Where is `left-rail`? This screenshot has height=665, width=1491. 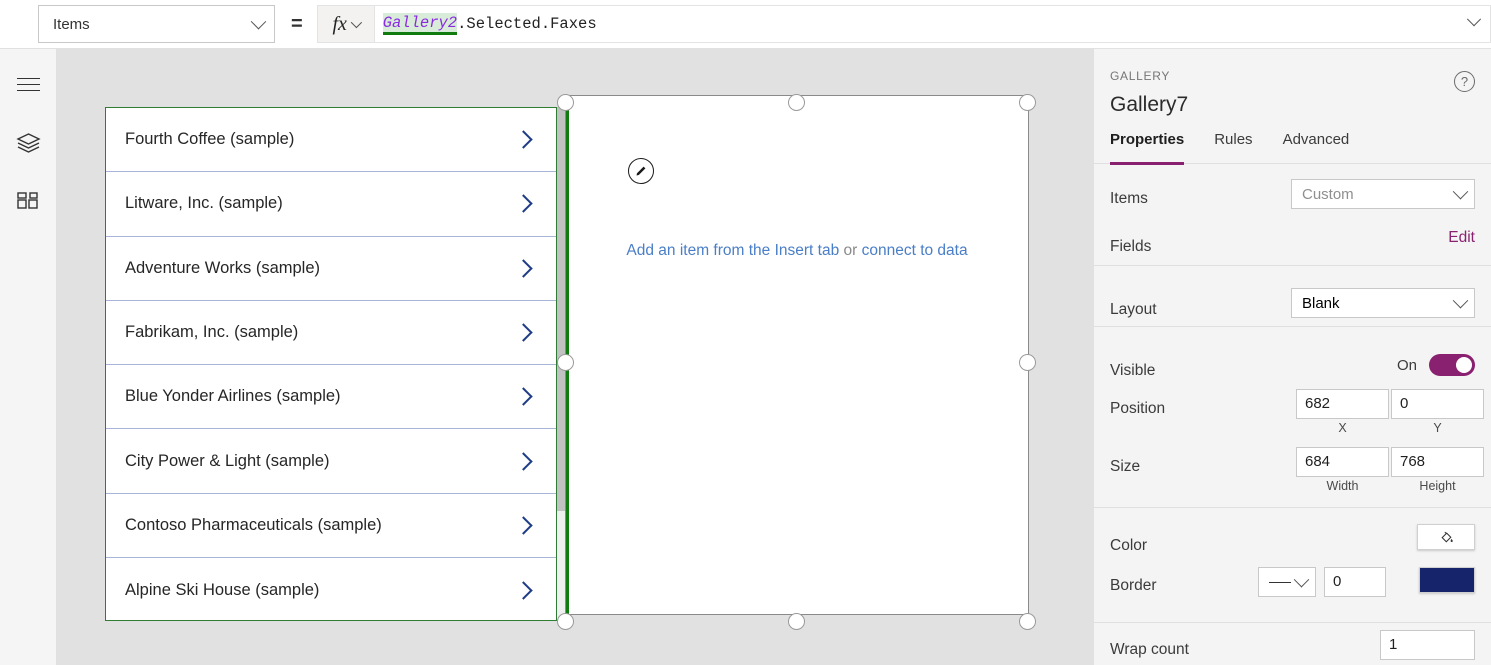 left-rail is located at coordinates (28, 357).